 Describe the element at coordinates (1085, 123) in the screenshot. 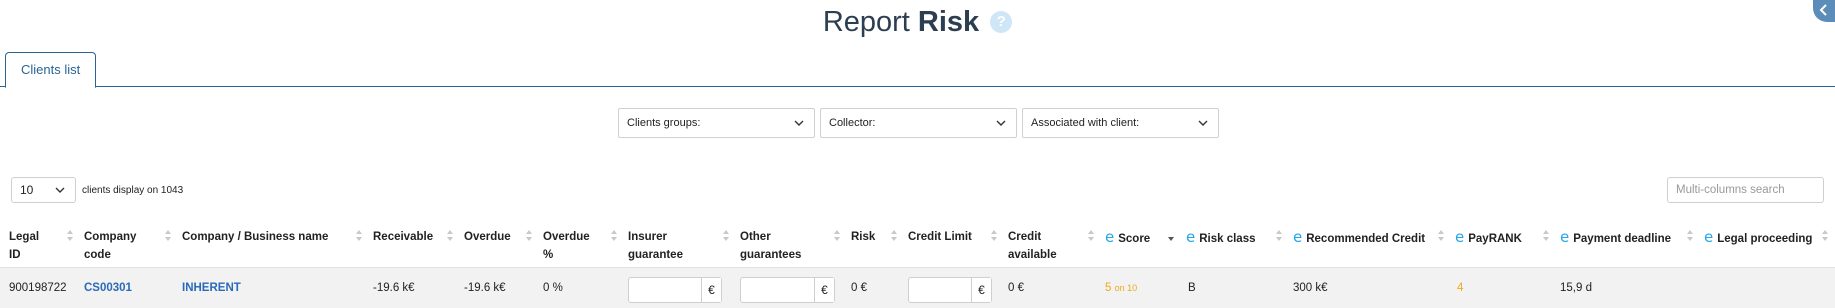

I see `associated-client-label: Associated with client:` at that location.